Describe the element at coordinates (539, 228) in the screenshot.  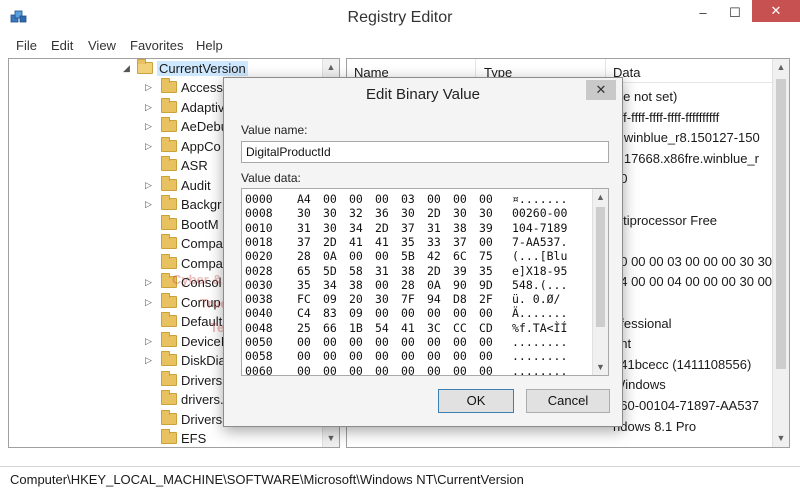
I see `hex-ascii: 104-7189` at that location.